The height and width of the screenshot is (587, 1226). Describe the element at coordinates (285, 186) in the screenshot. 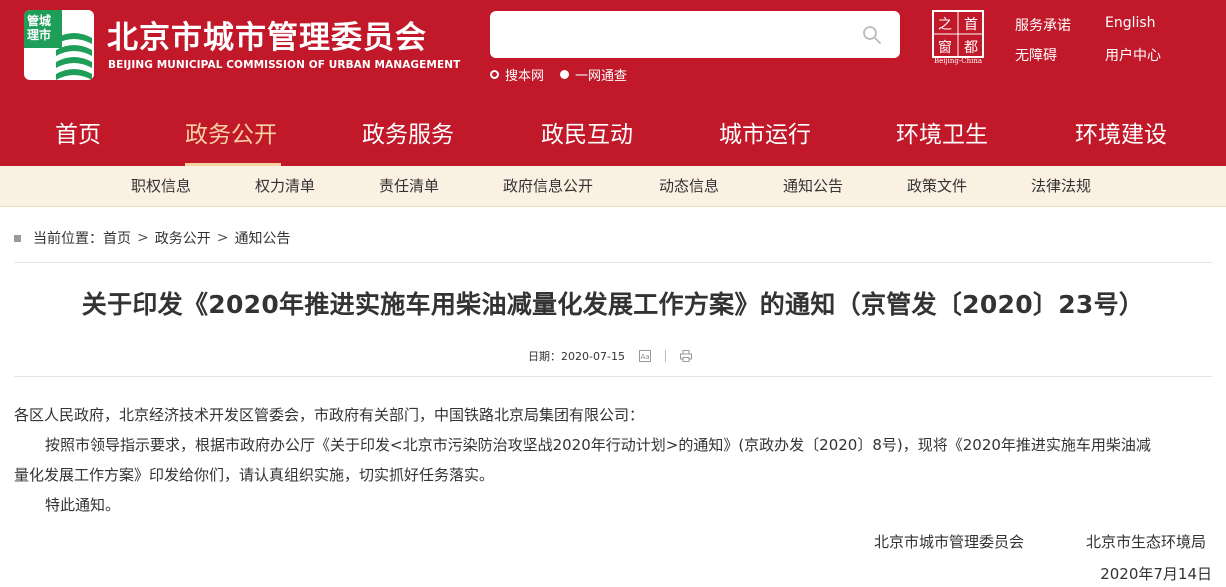

I see `subnav-item-power-list: 权力清单` at that location.